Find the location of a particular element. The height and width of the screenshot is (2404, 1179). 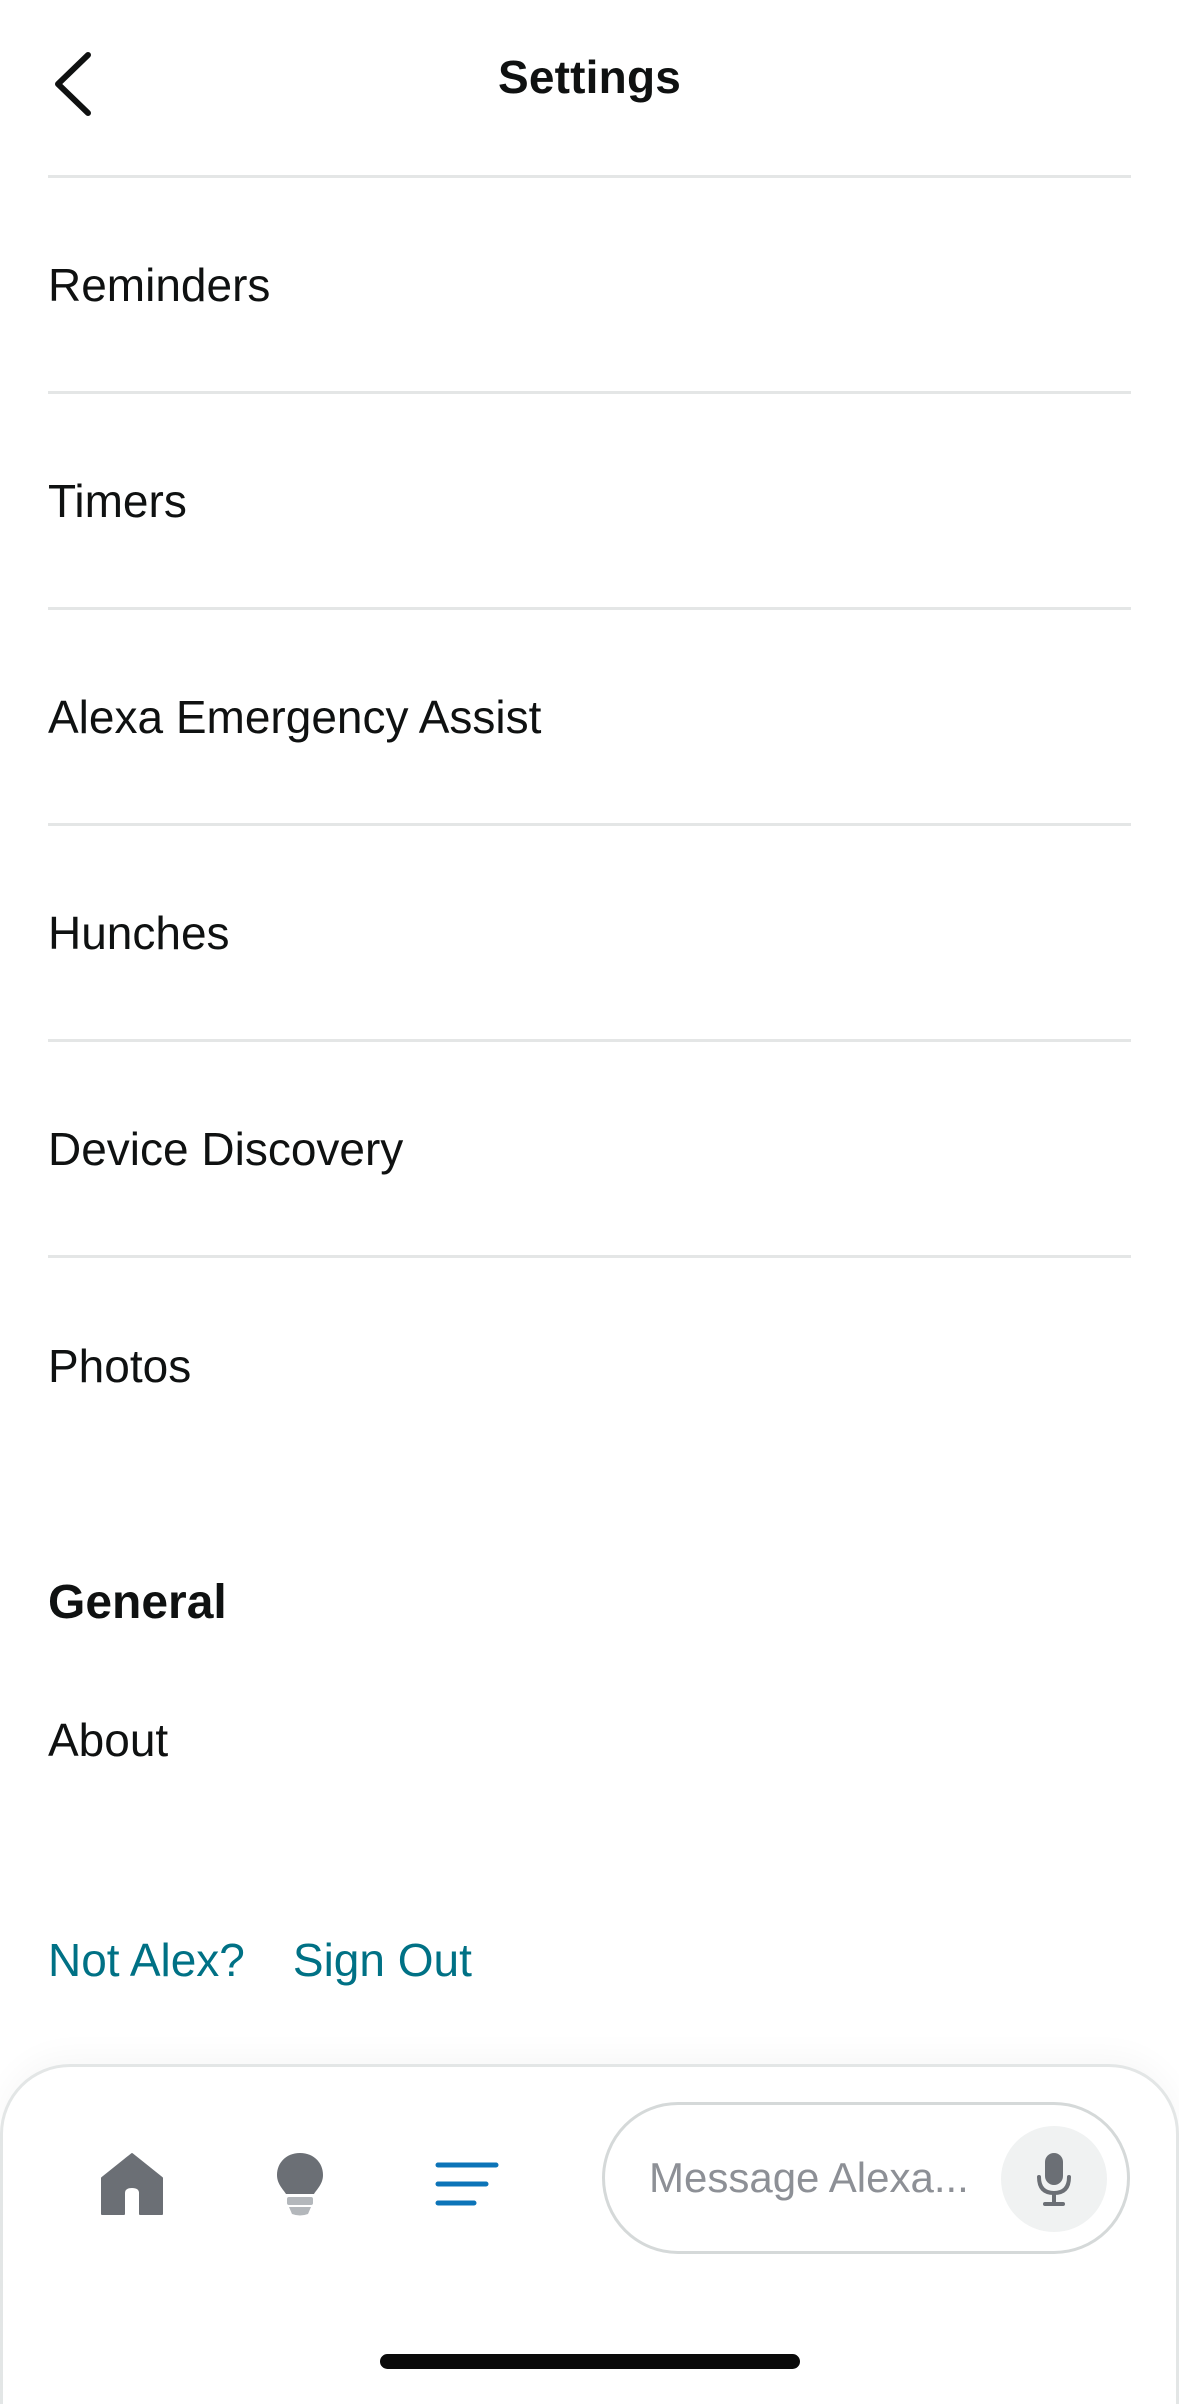

more-menu-icon is located at coordinates (467, 2184).